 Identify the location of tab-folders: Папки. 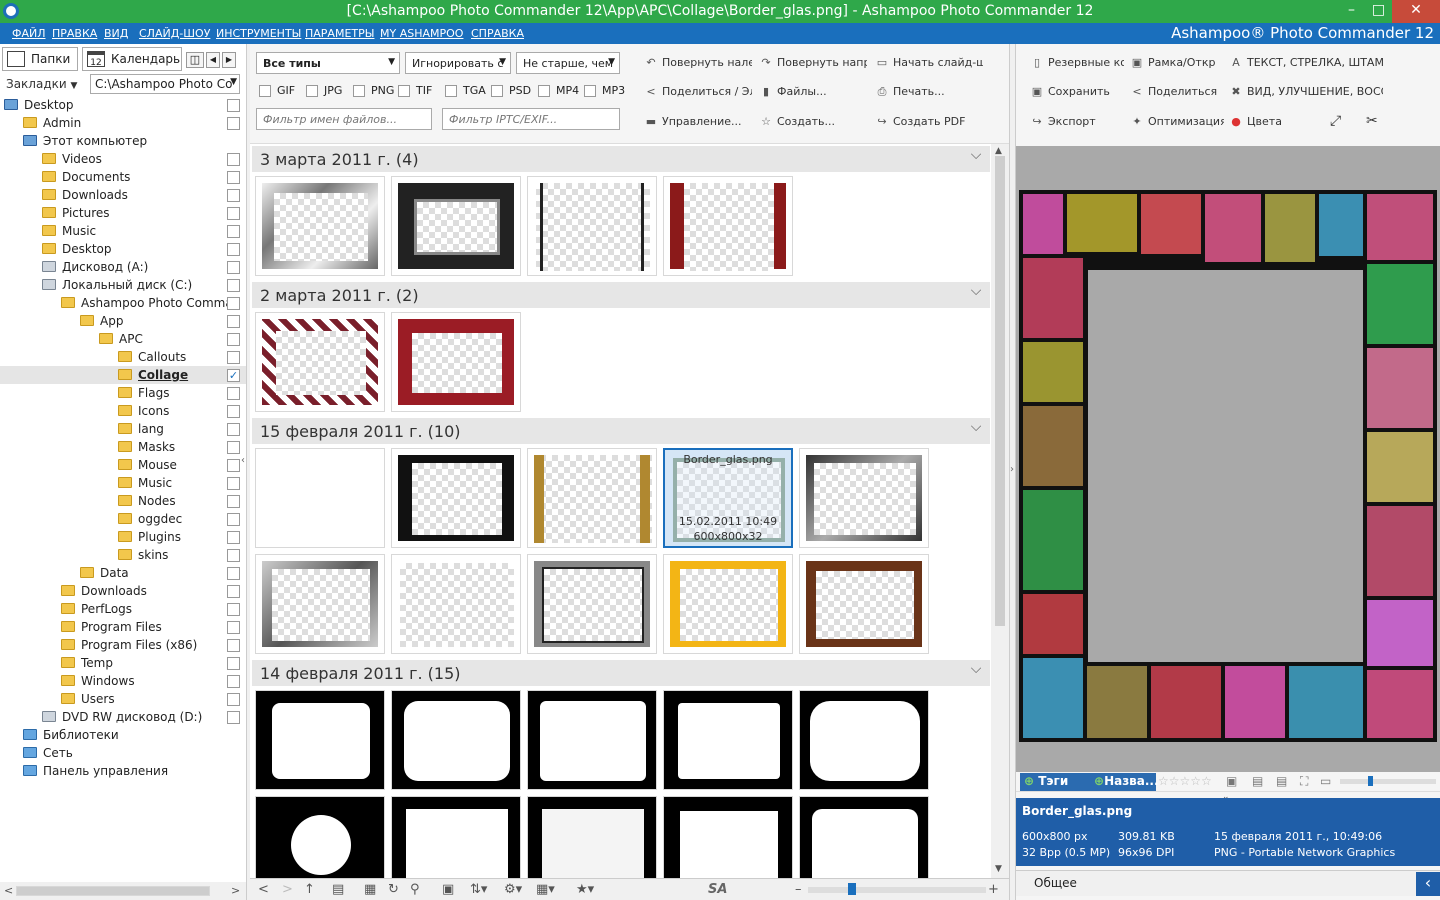
(40, 59).